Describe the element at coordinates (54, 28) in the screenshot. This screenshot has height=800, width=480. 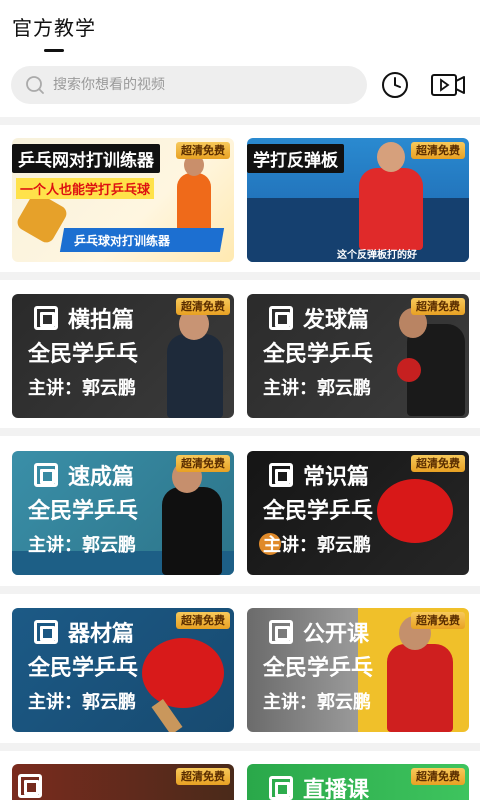
I see `page-title: 官方教学` at that location.